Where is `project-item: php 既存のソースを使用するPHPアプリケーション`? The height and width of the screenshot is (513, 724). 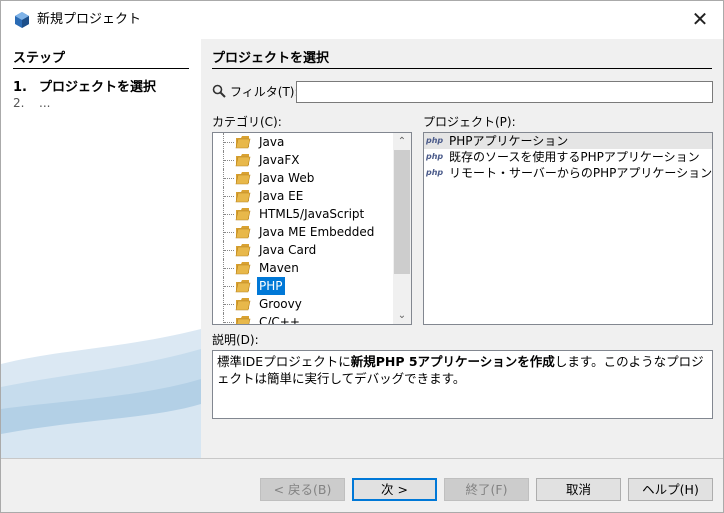 project-item: php 既存のソースを使用するPHPアプリケーション is located at coordinates (568, 157).